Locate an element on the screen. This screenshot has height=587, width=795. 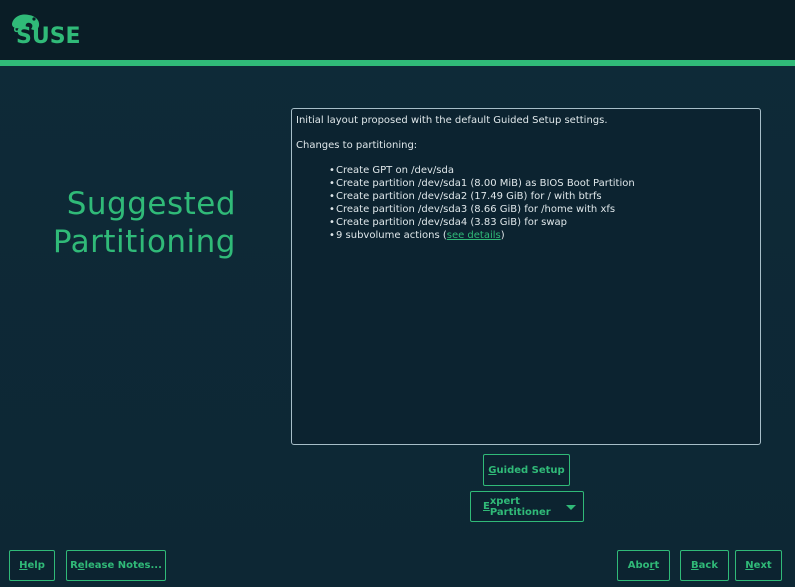
header-accent-line is located at coordinates (397, 63).